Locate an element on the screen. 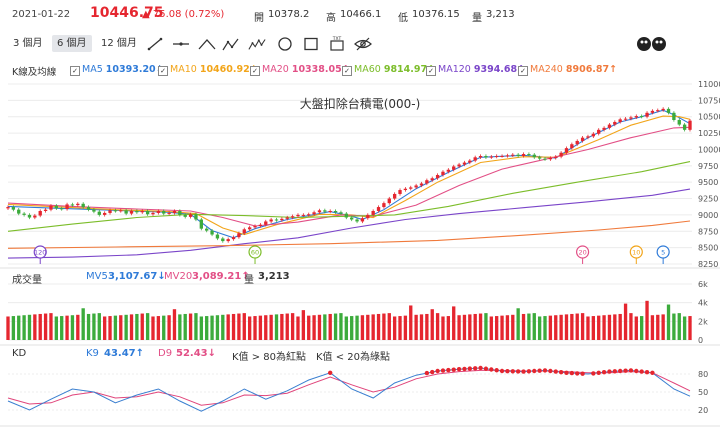 The height and width of the screenshot is (428, 720). price-tick-label: 10500 is located at coordinates (709, 117).